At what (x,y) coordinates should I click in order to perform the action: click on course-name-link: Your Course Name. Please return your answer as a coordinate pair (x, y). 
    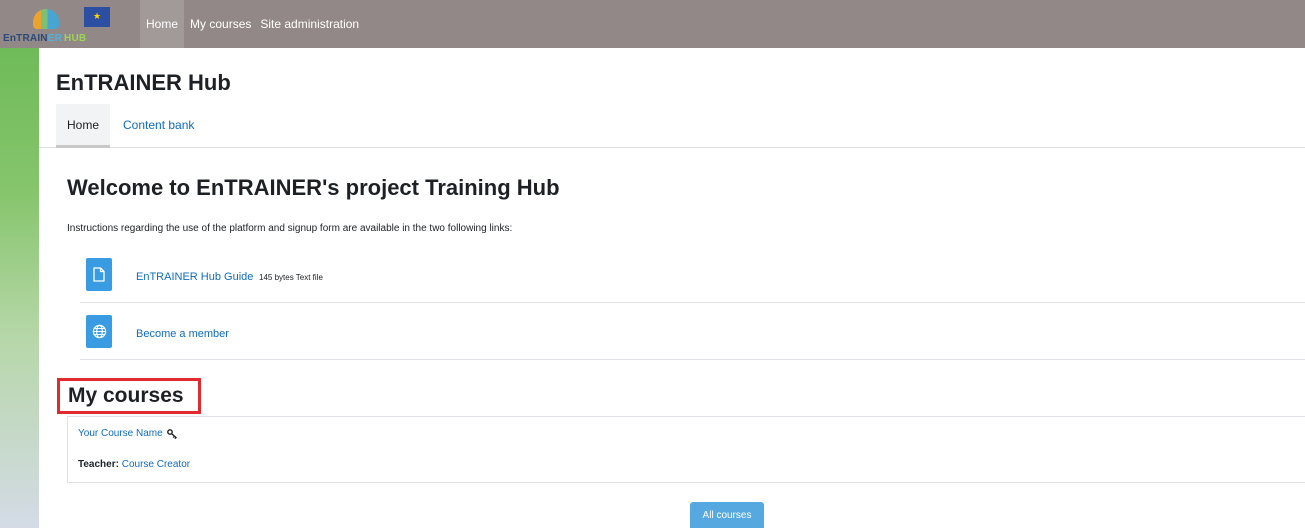
    Looking at the image, I should click on (120, 433).